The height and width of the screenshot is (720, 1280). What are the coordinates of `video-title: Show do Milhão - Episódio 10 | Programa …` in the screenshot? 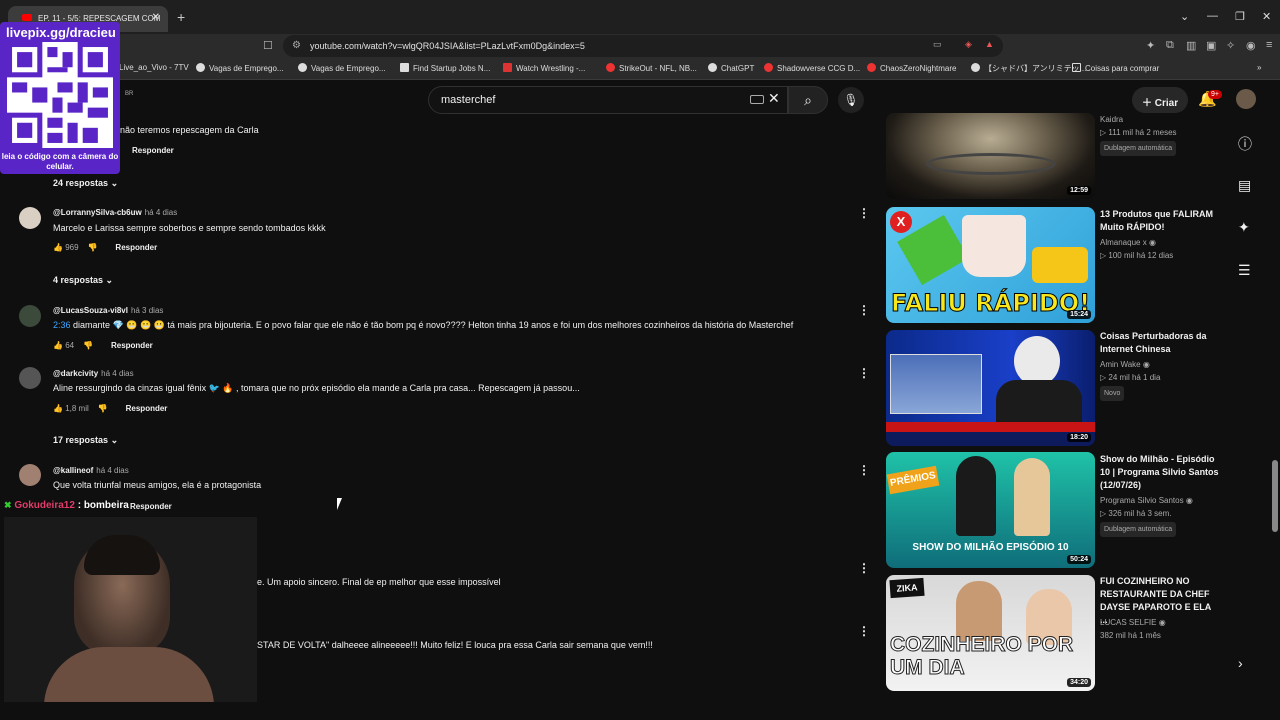 It's located at (1160, 472).